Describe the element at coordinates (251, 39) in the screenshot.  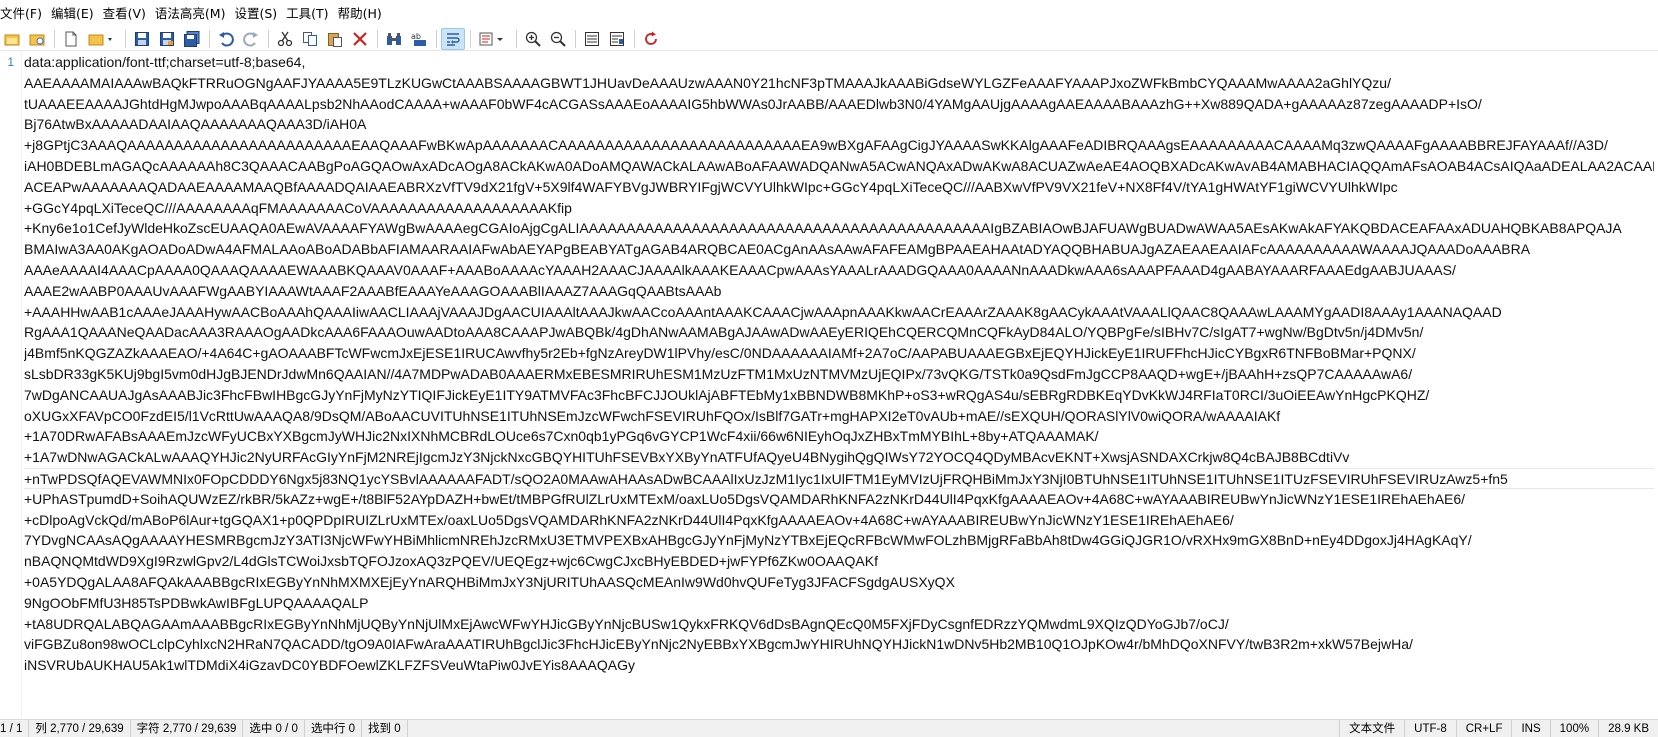
I see `redo-icon` at that location.